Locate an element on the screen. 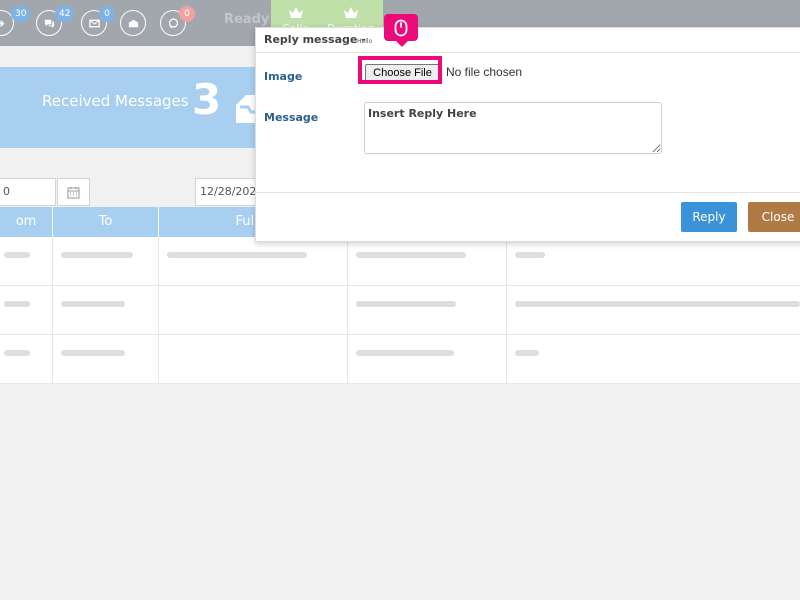 Image resolution: width=800 pixels, height=600 pixels. close-button: Close is located at coordinates (774, 217).